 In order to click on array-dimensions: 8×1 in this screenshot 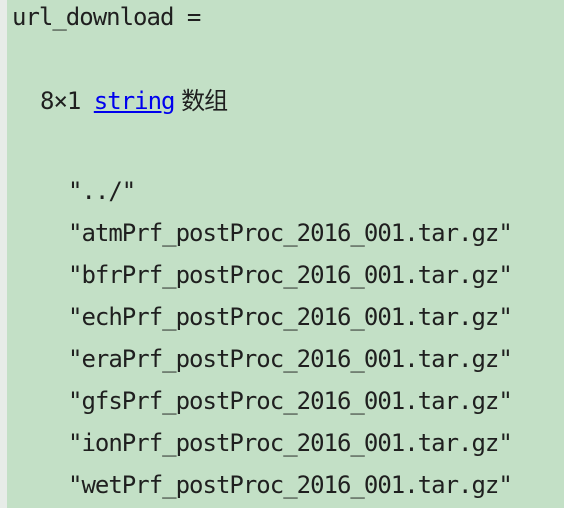, I will do `click(67, 101)`.